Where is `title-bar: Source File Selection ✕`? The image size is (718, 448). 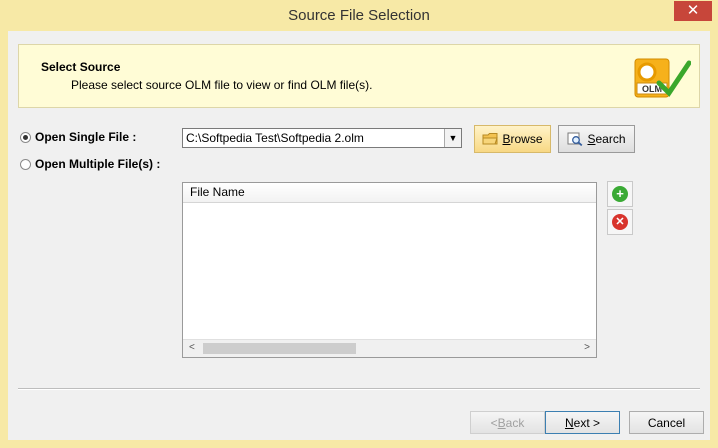 title-bar: Source File Selection ✕ is located at coordinates (359, 15).